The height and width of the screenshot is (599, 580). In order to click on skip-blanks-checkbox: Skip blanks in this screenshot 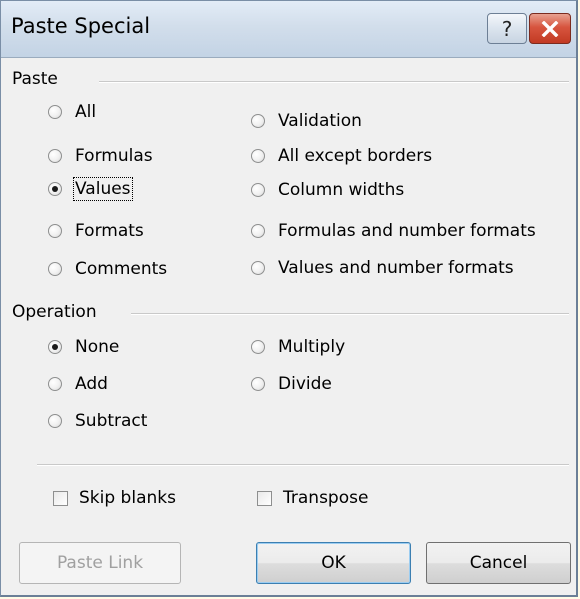, I will do `click(114, 498)`.